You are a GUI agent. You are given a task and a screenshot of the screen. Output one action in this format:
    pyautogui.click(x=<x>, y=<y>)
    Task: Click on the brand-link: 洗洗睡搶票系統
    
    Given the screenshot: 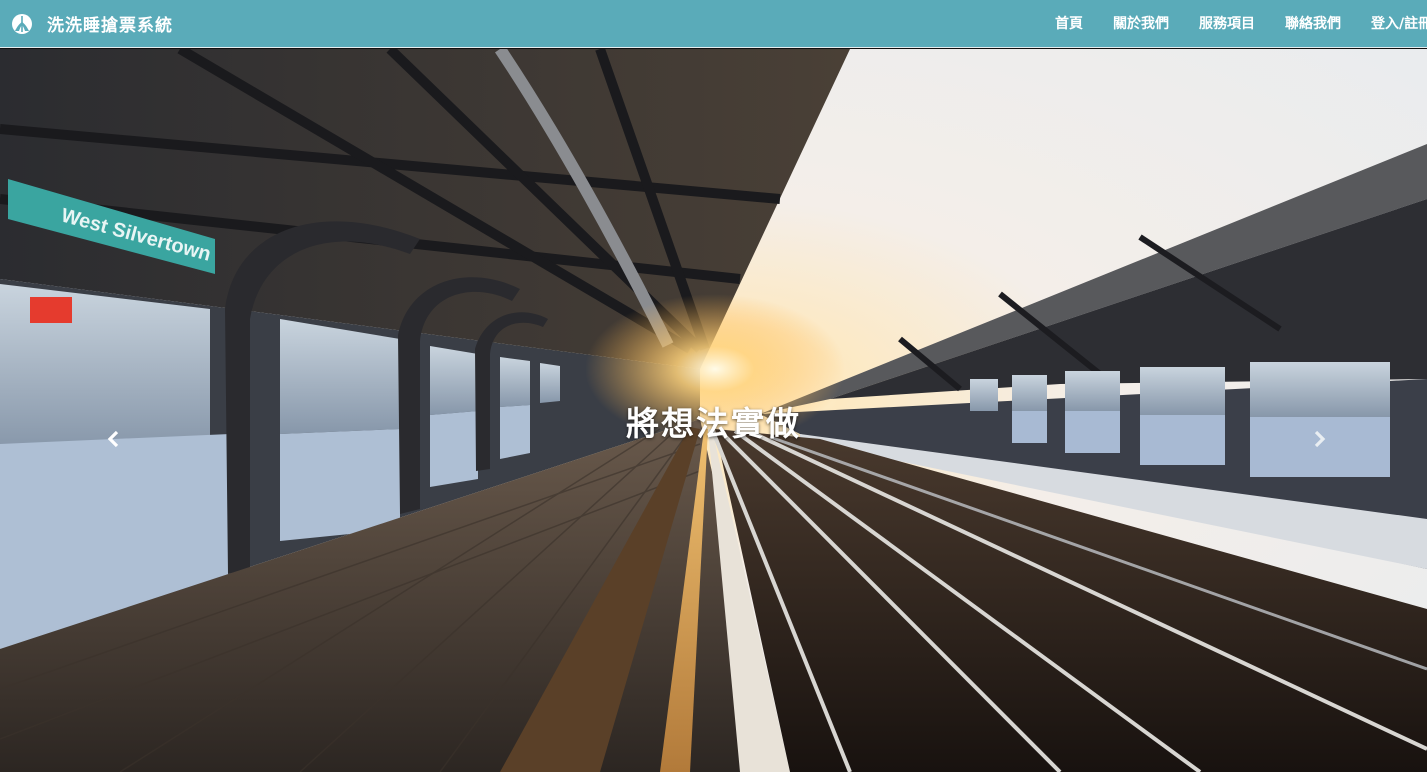 What is the action you would take?
    pyautogui.click(x=86, y=23)
    